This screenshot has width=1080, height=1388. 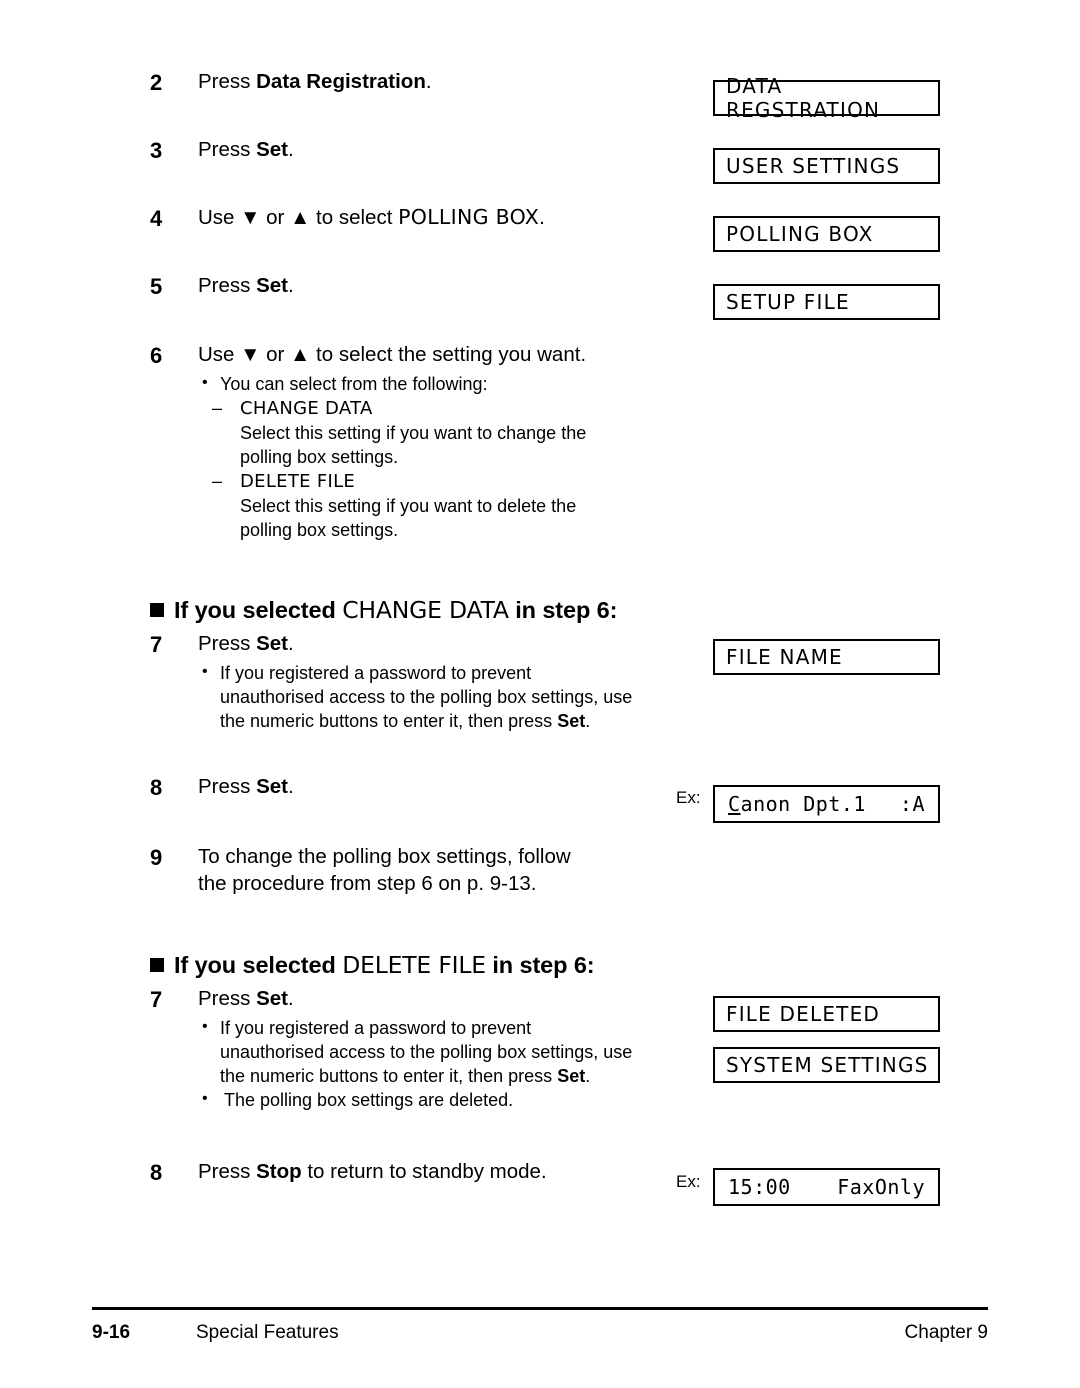 I want to click on lcd-standby-time: 15:00, so click(x=759, y=1187).